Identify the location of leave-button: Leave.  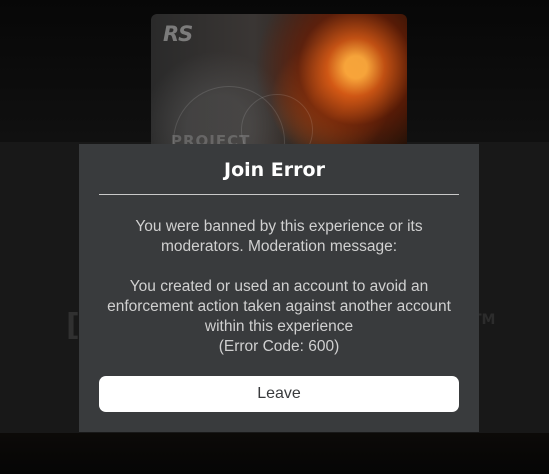
(279, 394).